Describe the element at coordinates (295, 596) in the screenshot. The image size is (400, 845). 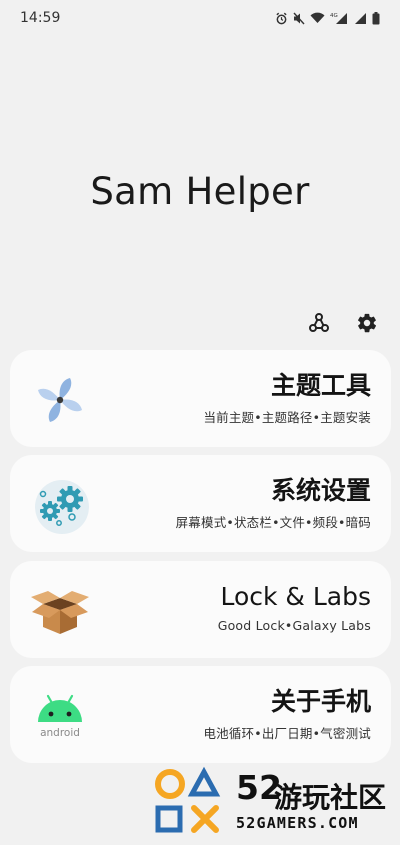
I see `card-title: Lock & Labs` at that location.